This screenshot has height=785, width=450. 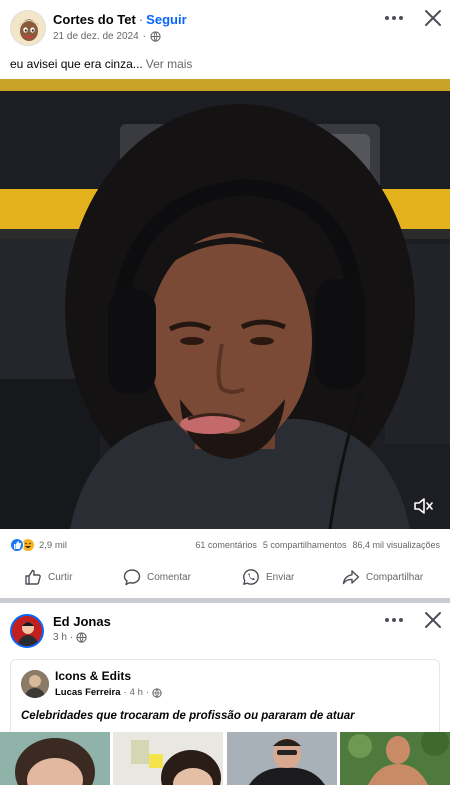 What do you see at coordinates (225, 758) in the screenshot?
I see `photo-grid` at bounding box center [225, 758].